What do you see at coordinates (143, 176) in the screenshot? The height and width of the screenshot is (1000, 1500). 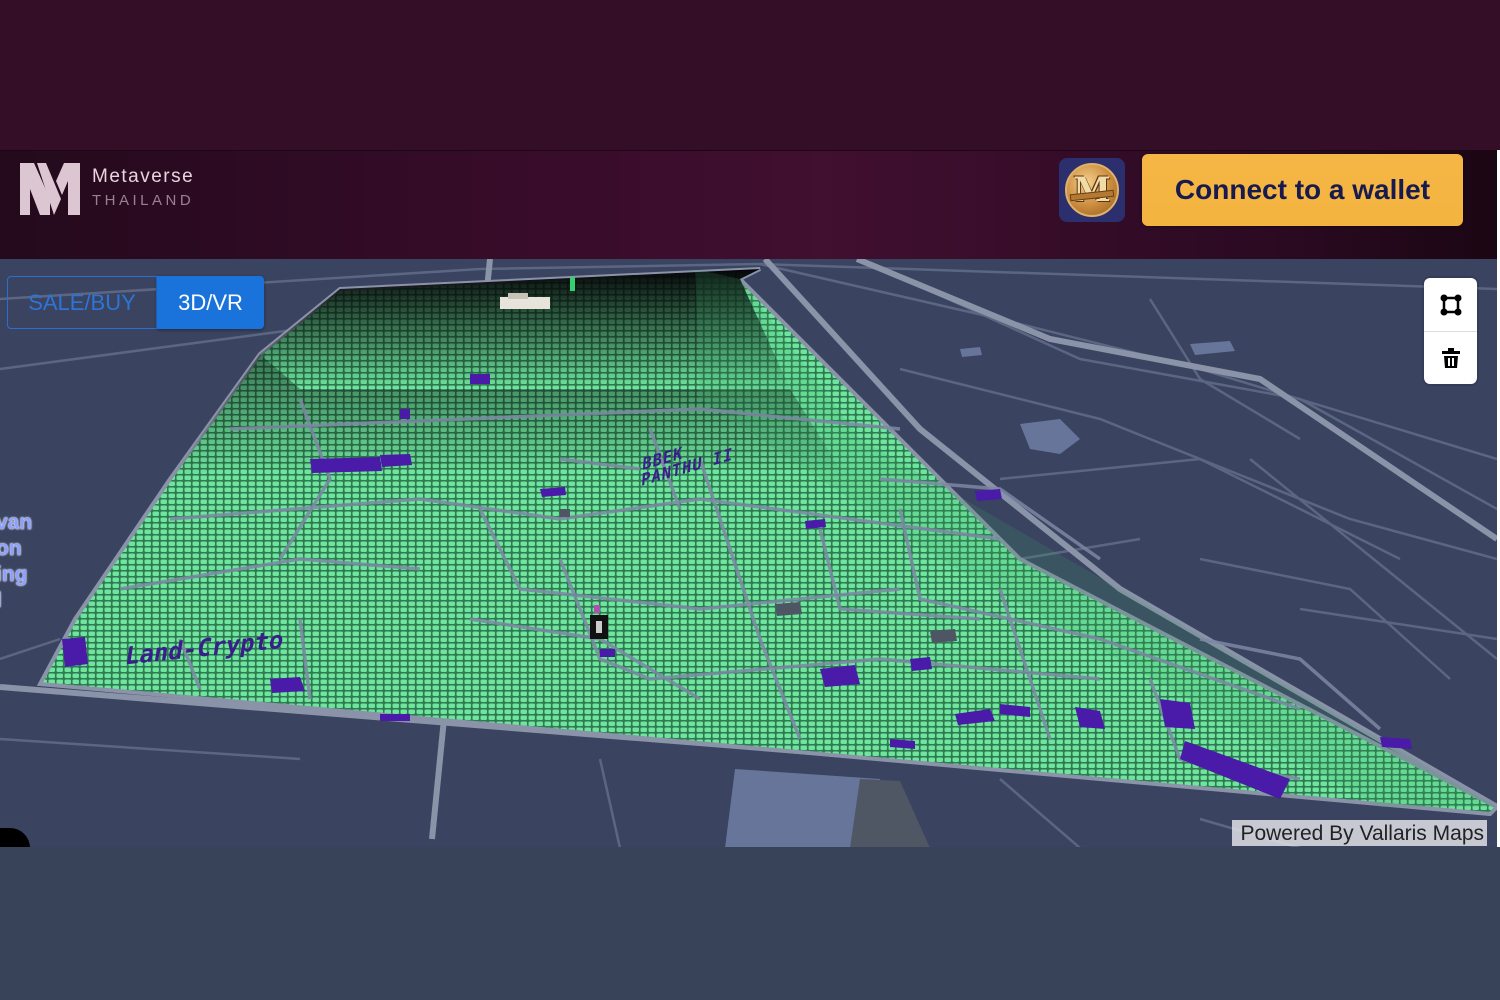 I see `brand-title: Metaverse` at bounding box center [143, 176].